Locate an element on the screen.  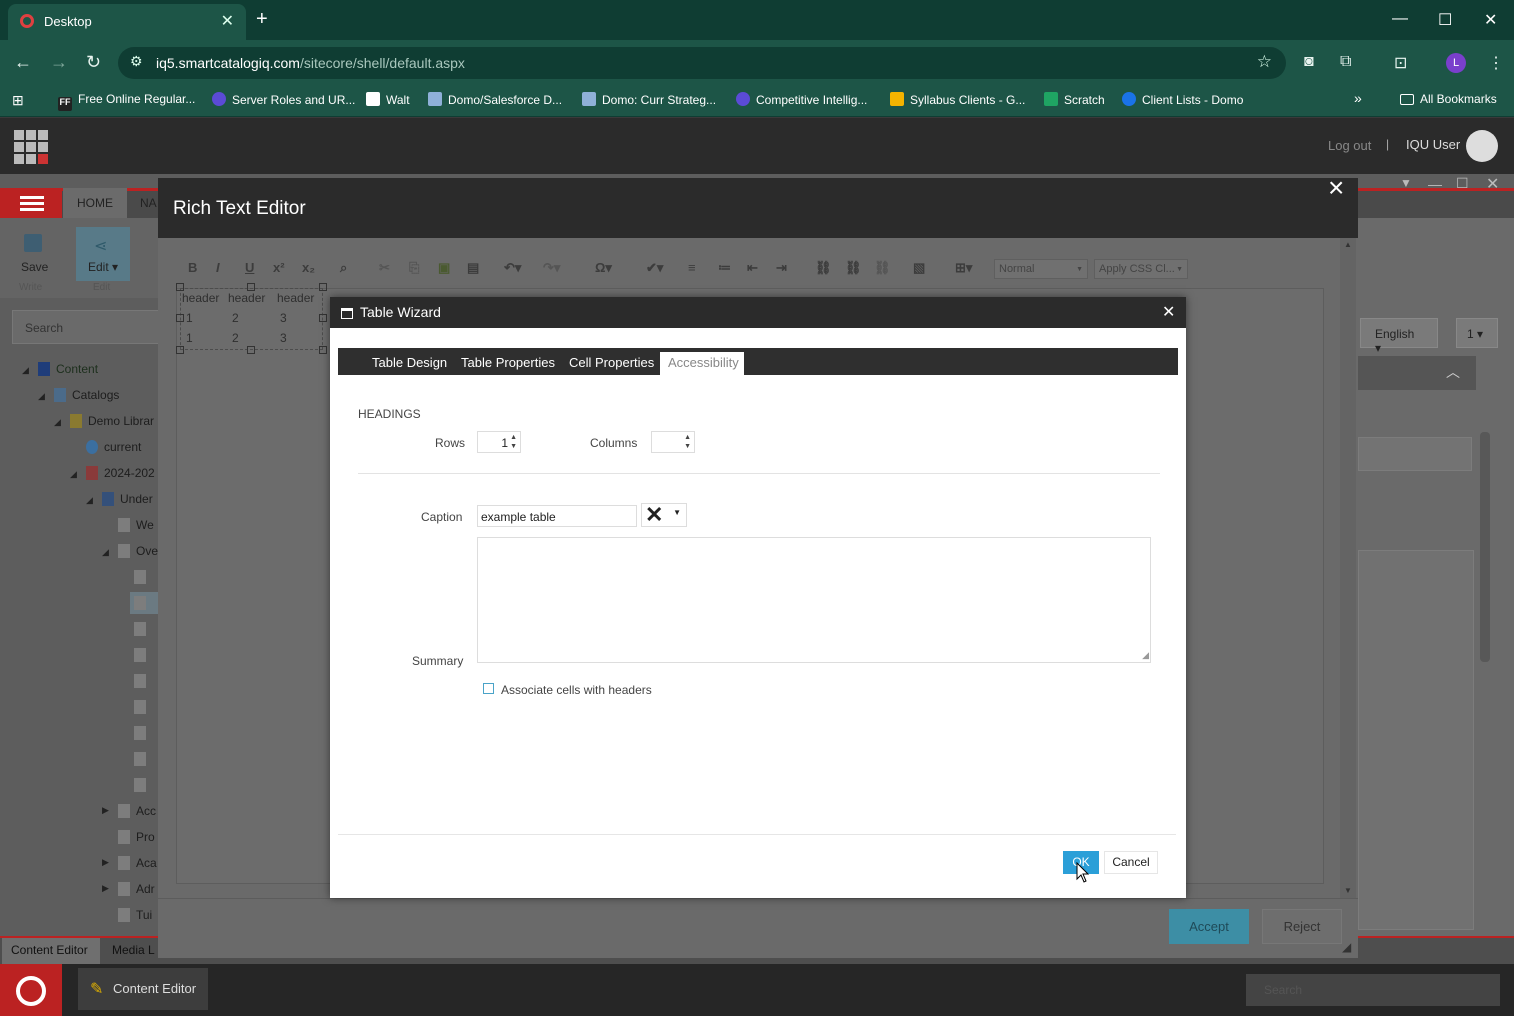
launchpad-grid-icon is located at coordinates (31, 147).